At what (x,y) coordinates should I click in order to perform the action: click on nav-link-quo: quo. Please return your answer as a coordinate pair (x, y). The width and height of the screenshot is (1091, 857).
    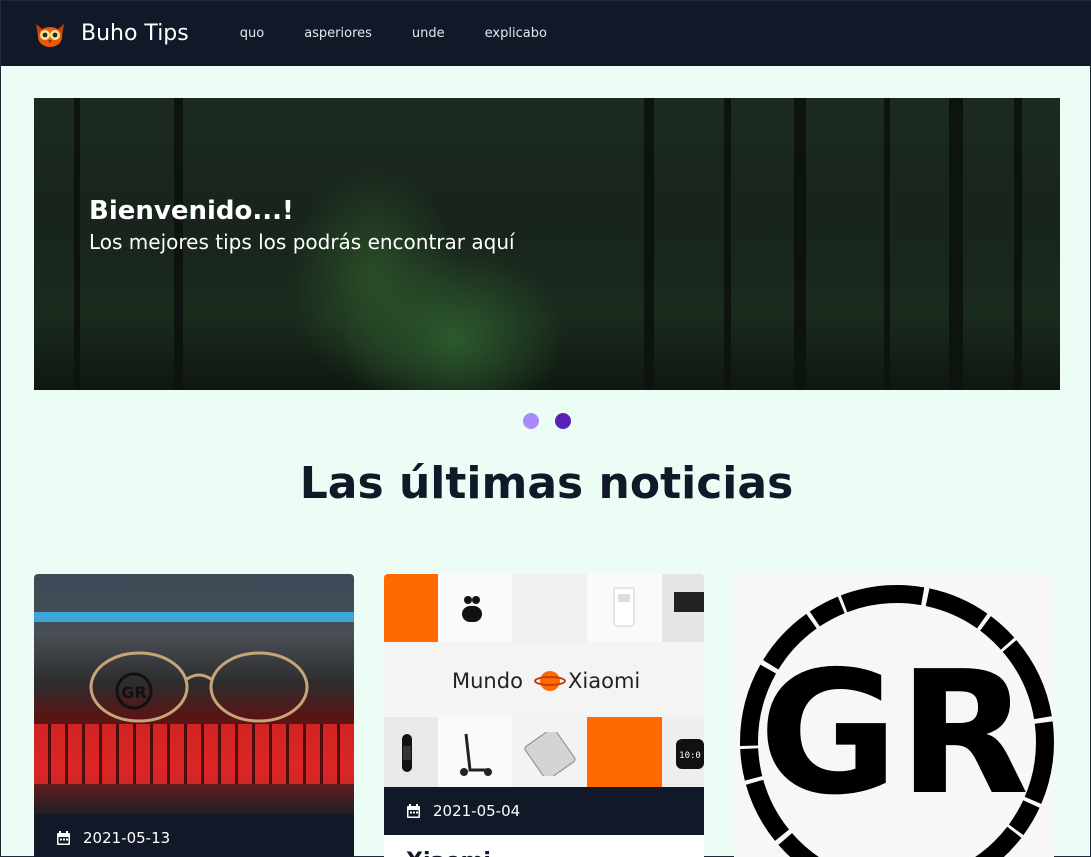
    Looking at the image, I should click on (252, 33).